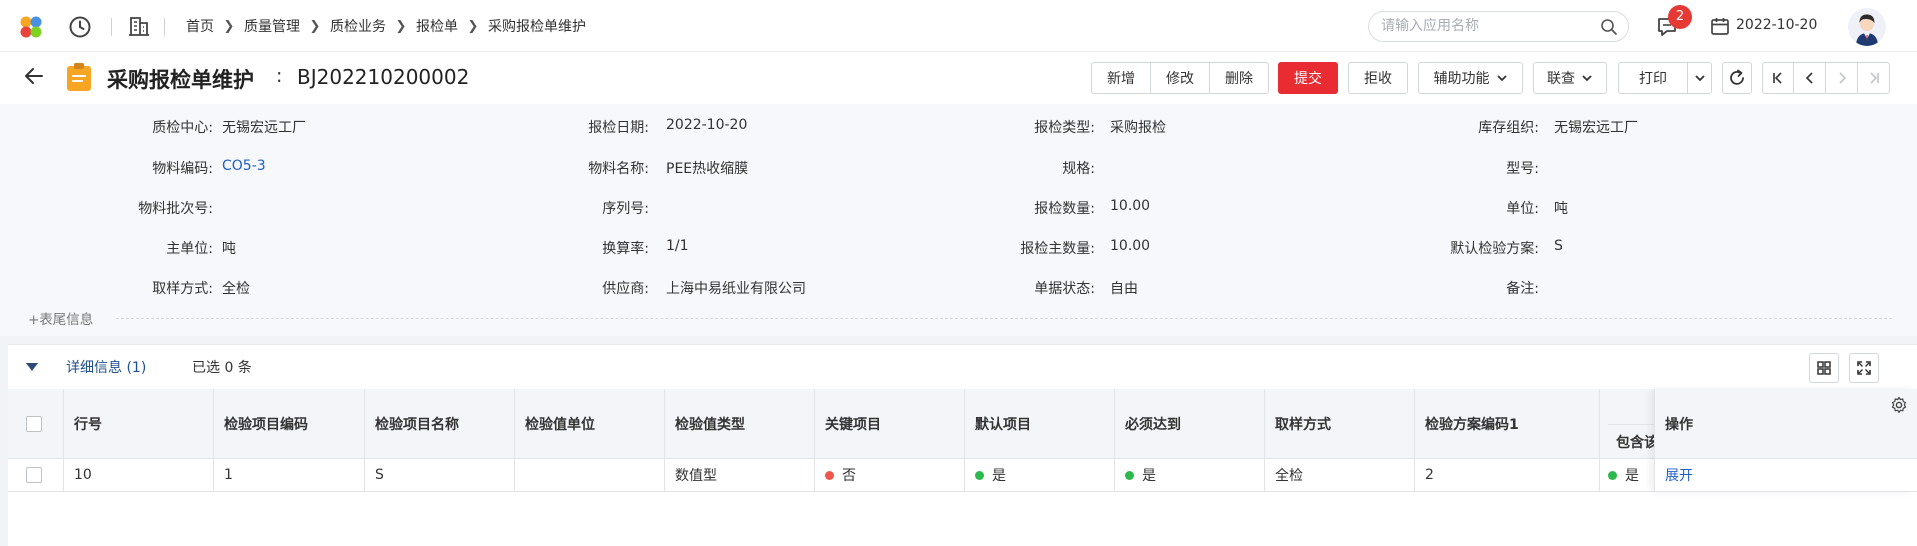 The height and width of the screenshot is (546, 1917). I want to click on material-code-link: CO5-3, so click(244, 166).